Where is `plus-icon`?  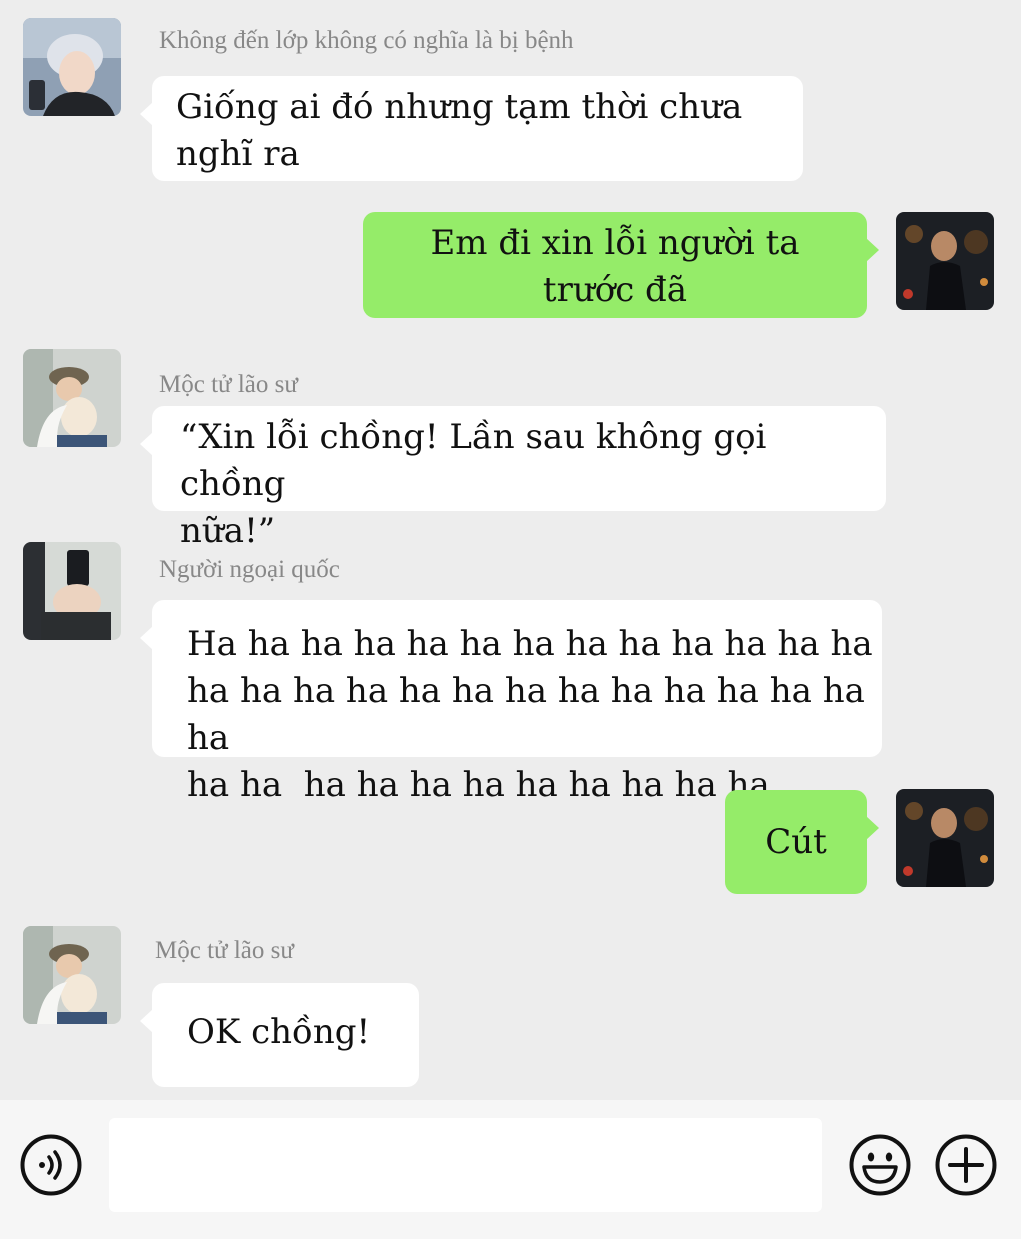
plus-icon is located at coordinates (966, 1165).